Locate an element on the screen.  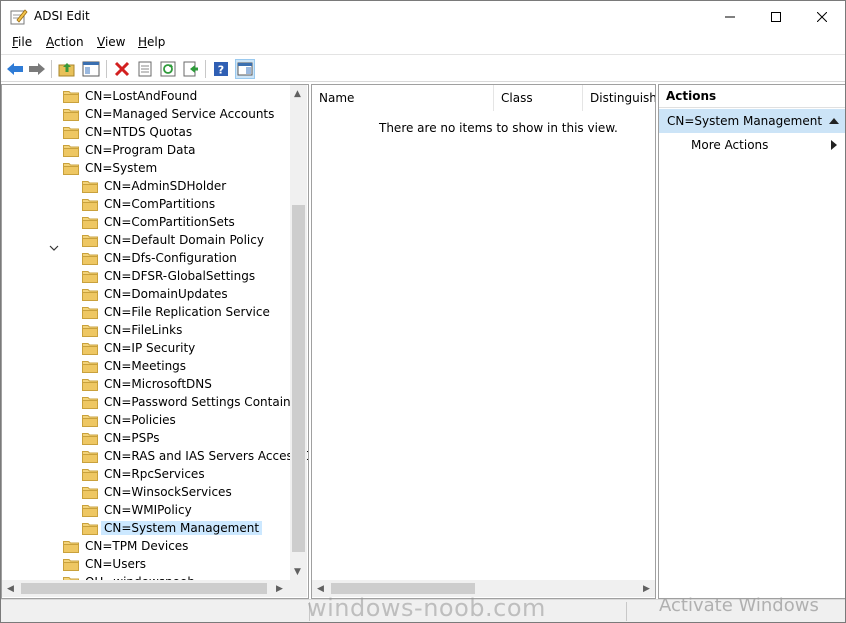
tree-vertical-scroll-thumb is located at coordinates (298, 378).